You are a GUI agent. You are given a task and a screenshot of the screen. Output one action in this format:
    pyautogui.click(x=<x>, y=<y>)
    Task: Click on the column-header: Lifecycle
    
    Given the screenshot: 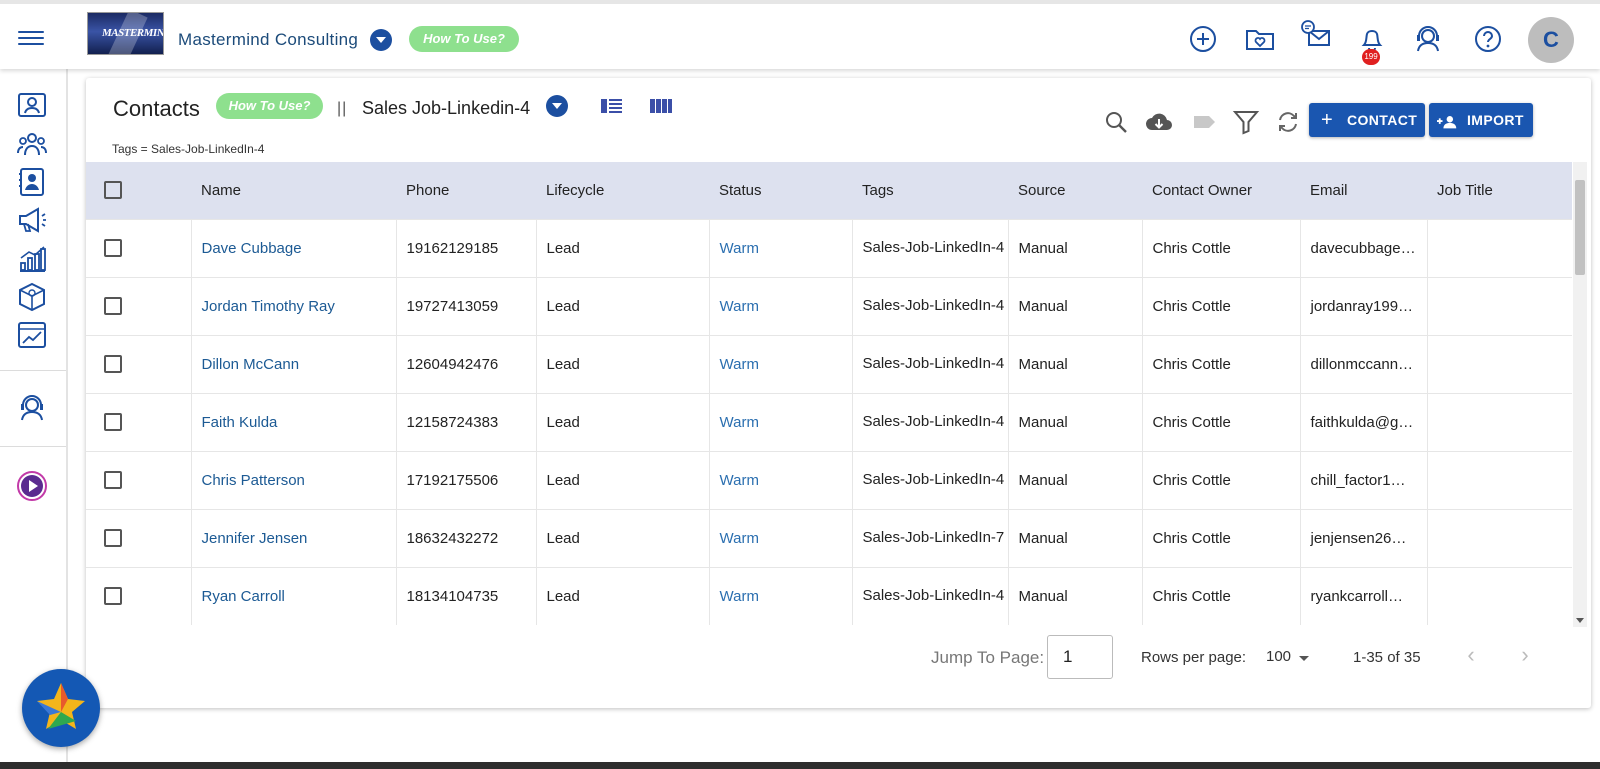 What is the action you would take?
    pyautogui.click(x=622, y=190)
    